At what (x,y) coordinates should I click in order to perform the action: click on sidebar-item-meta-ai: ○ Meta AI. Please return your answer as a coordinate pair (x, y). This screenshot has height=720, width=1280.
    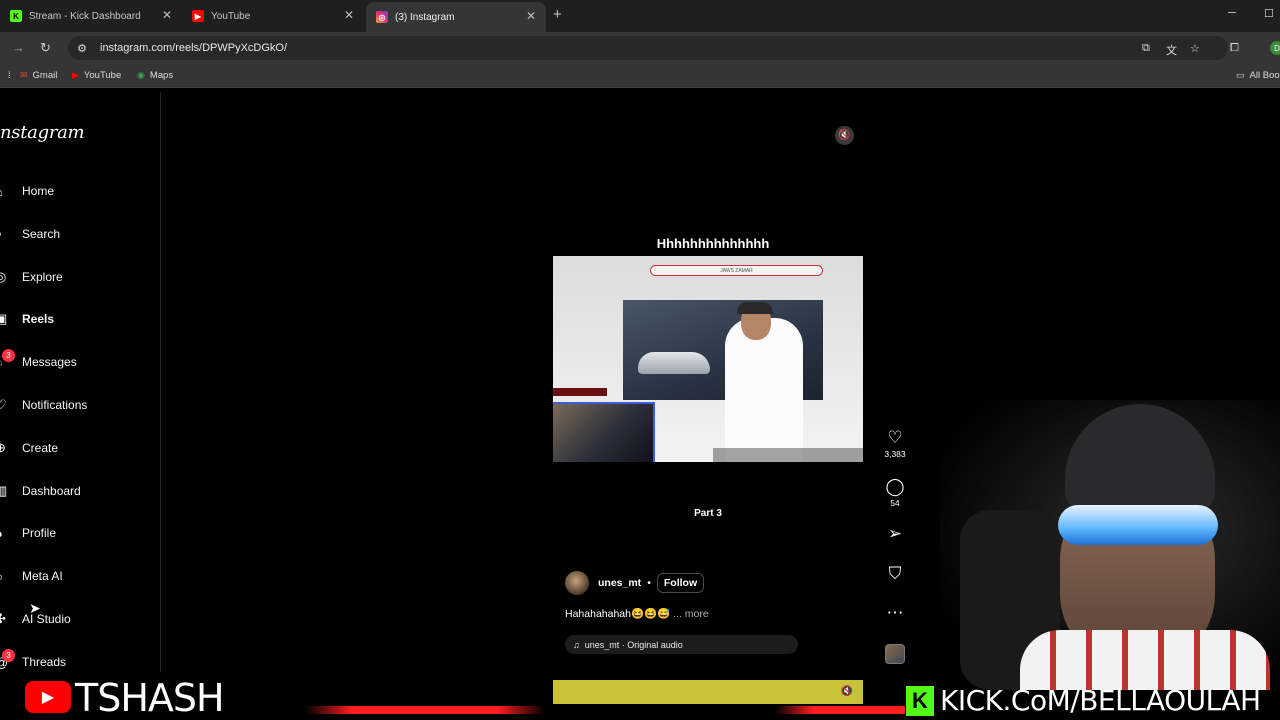
    Looking at the image, I should click on (31, 576).